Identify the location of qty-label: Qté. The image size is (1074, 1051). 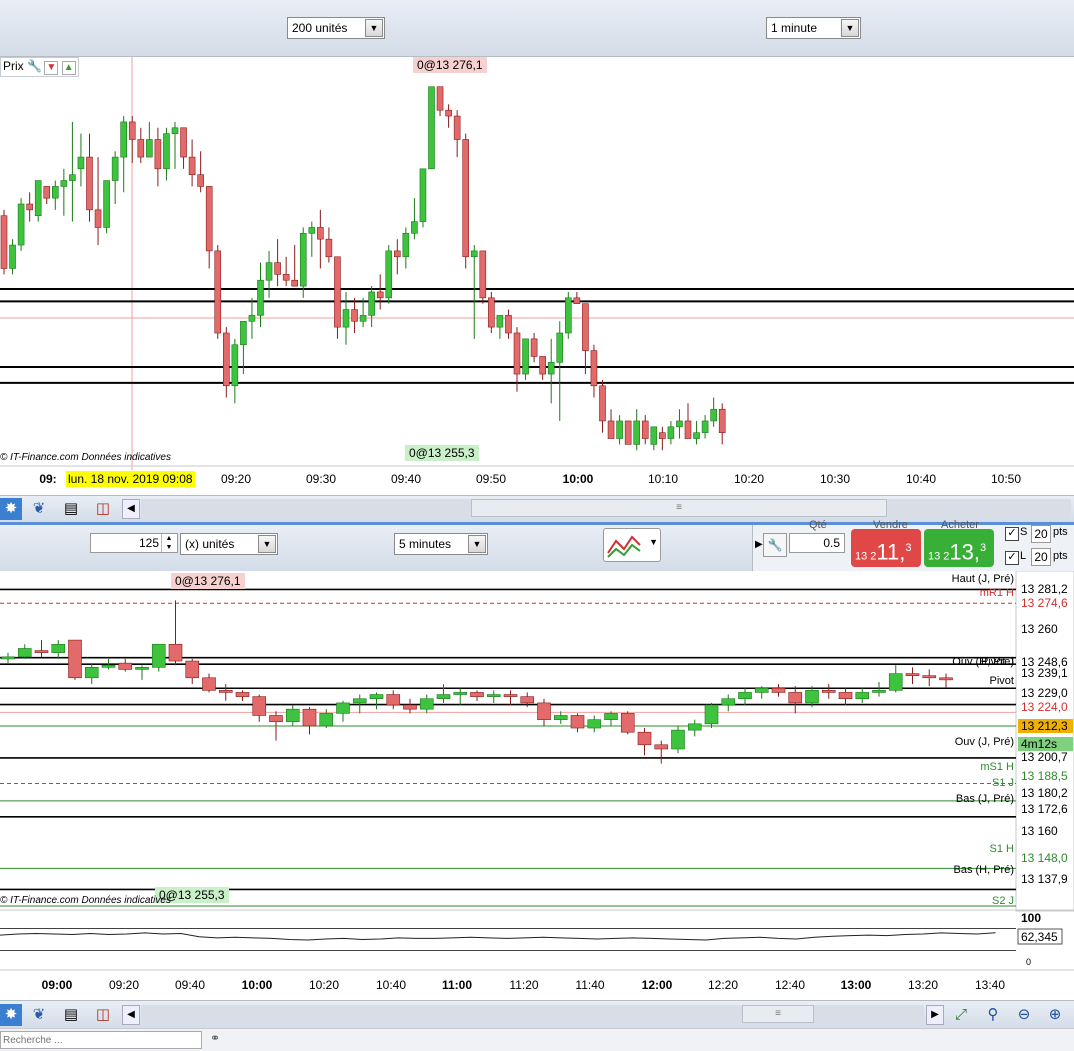
(818, 525).